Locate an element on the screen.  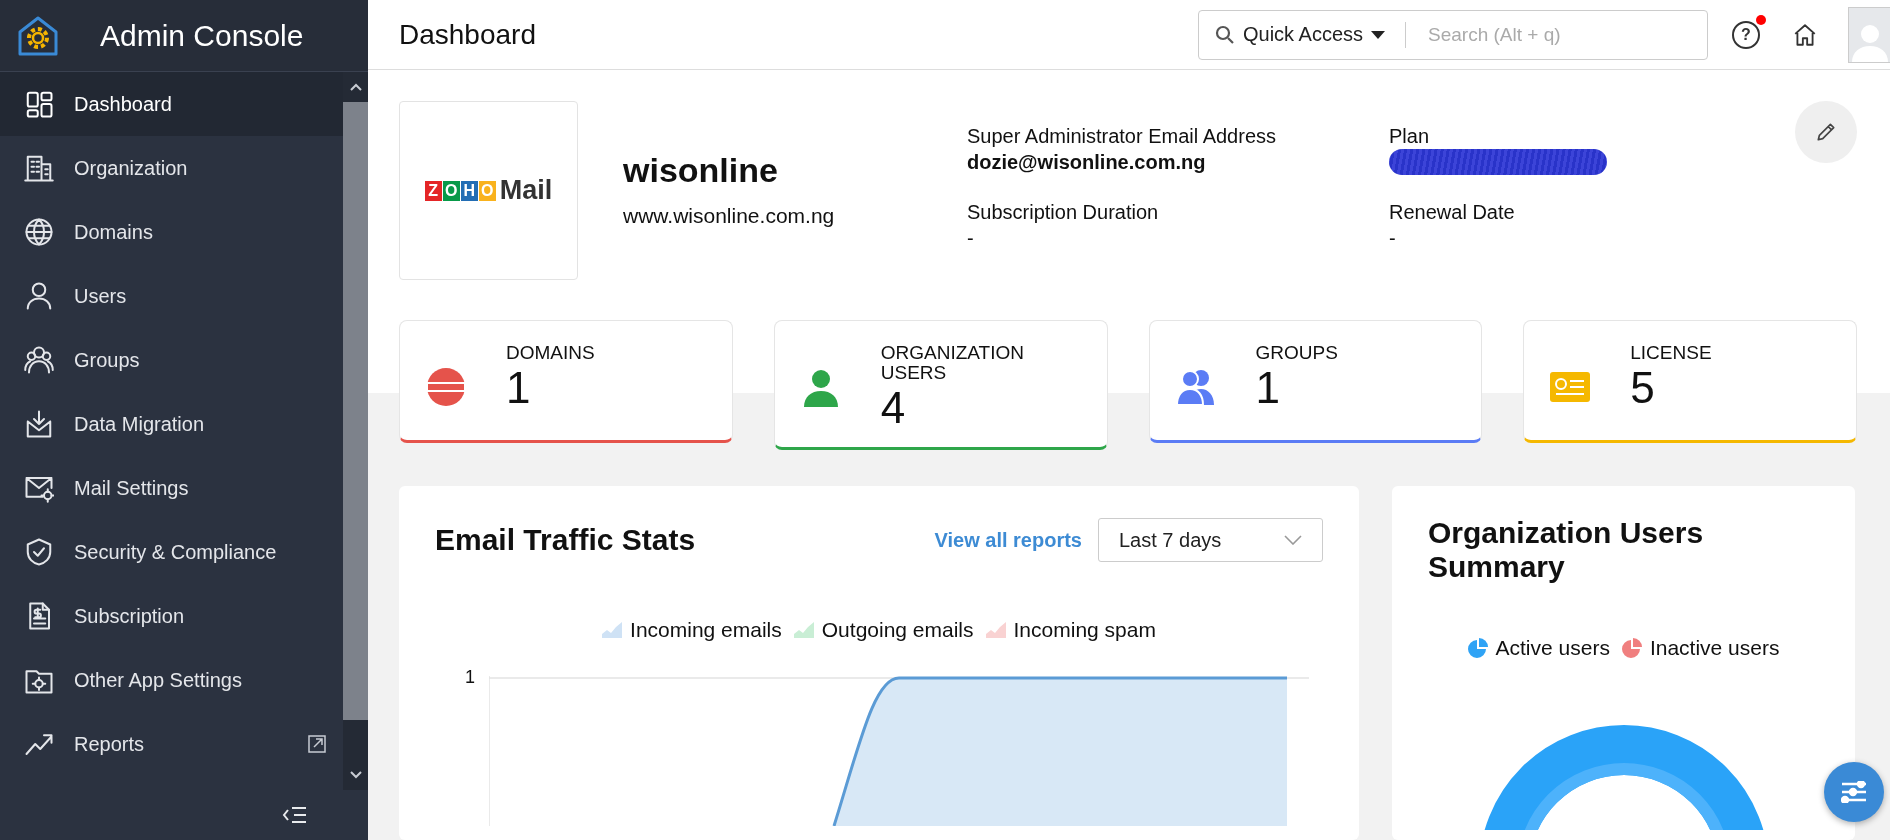
sidebar-item: Domains is located at coordinates (171, 232).